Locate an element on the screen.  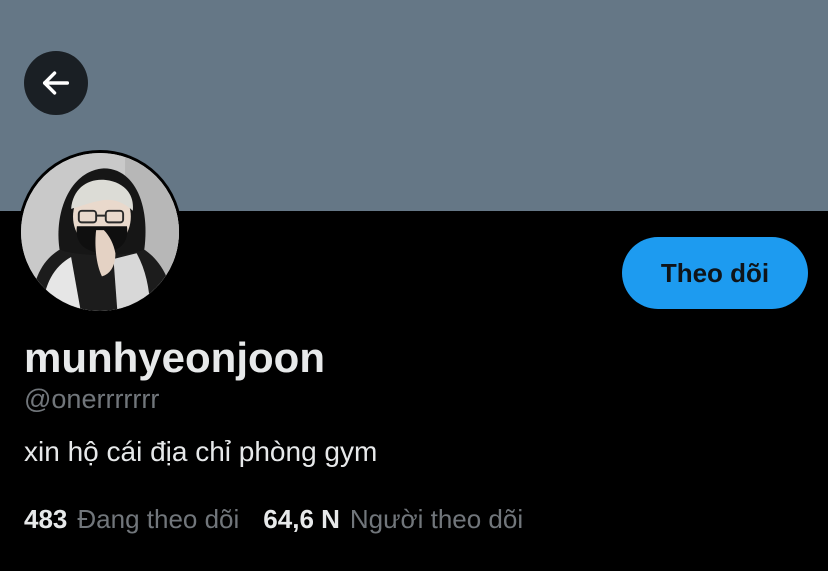
avatar-image is located at coordinates (100, 232).